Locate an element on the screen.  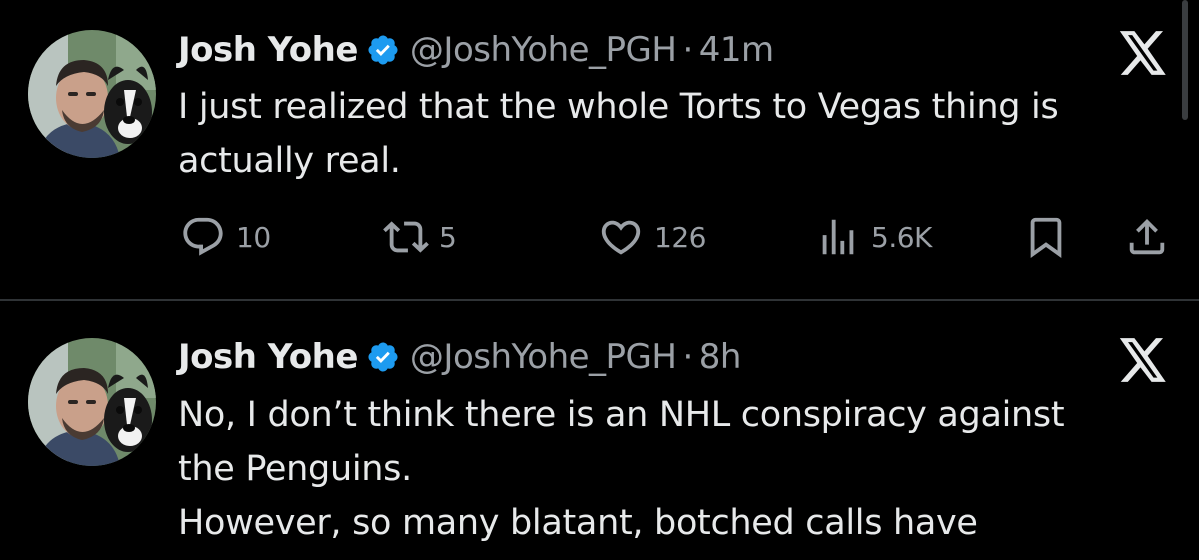
heart-icon is located at coordinates (621, 237).